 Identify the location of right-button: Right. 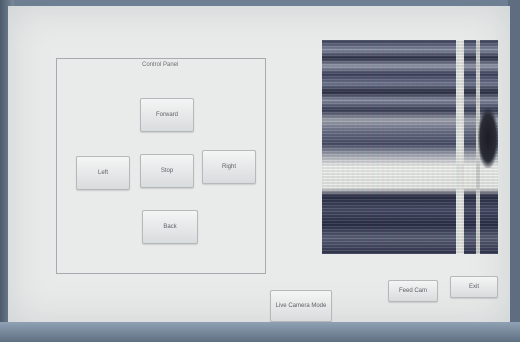
(229, 167).